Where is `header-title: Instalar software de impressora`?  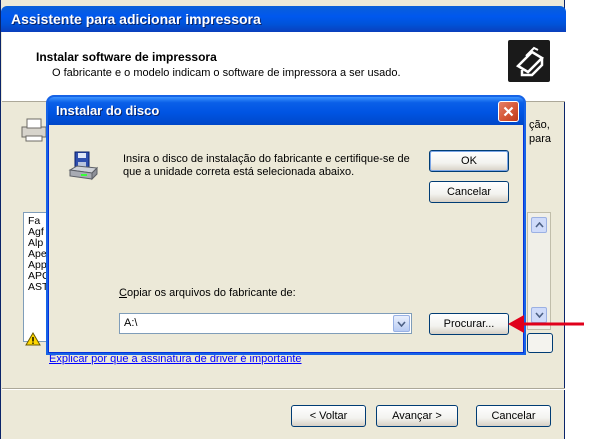
header-title: Instalar software de impressora is located at coordinates (126, 57).